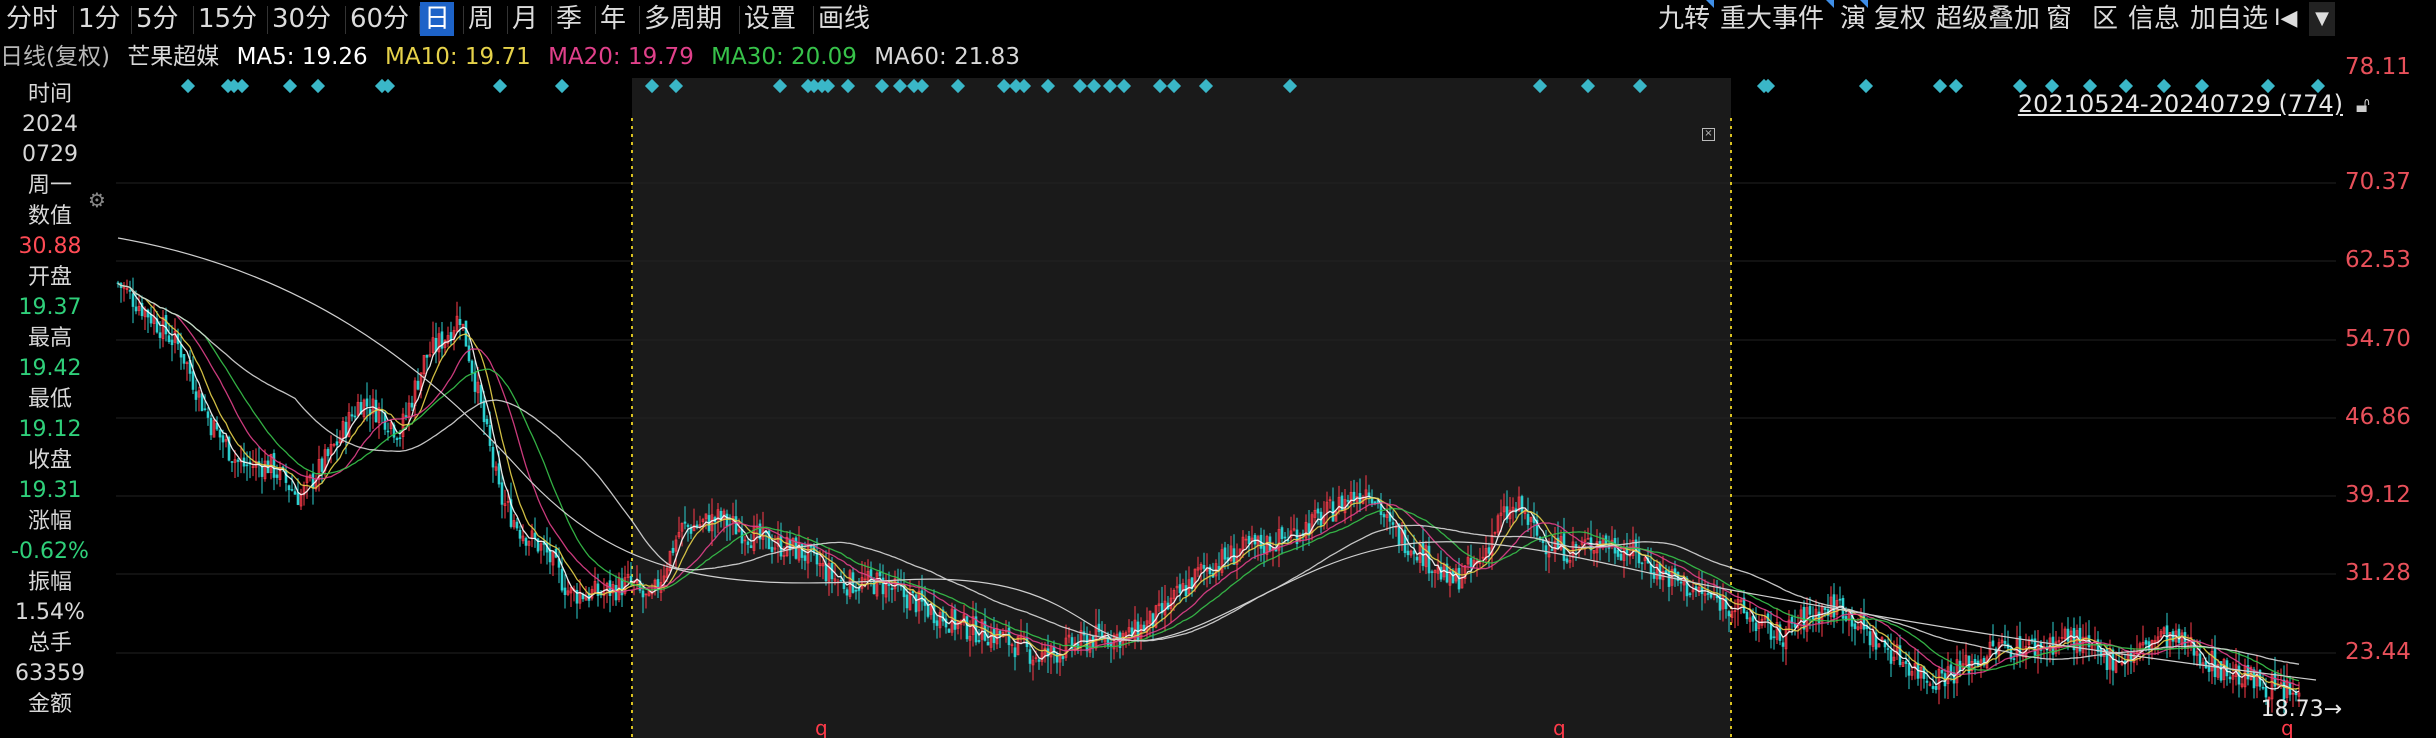 This screenshot has width=2436, height=738. Describe the element at coordinates (947, 57) in the screenshot. I see `ma60-label: MA60: 21.83` at that location.